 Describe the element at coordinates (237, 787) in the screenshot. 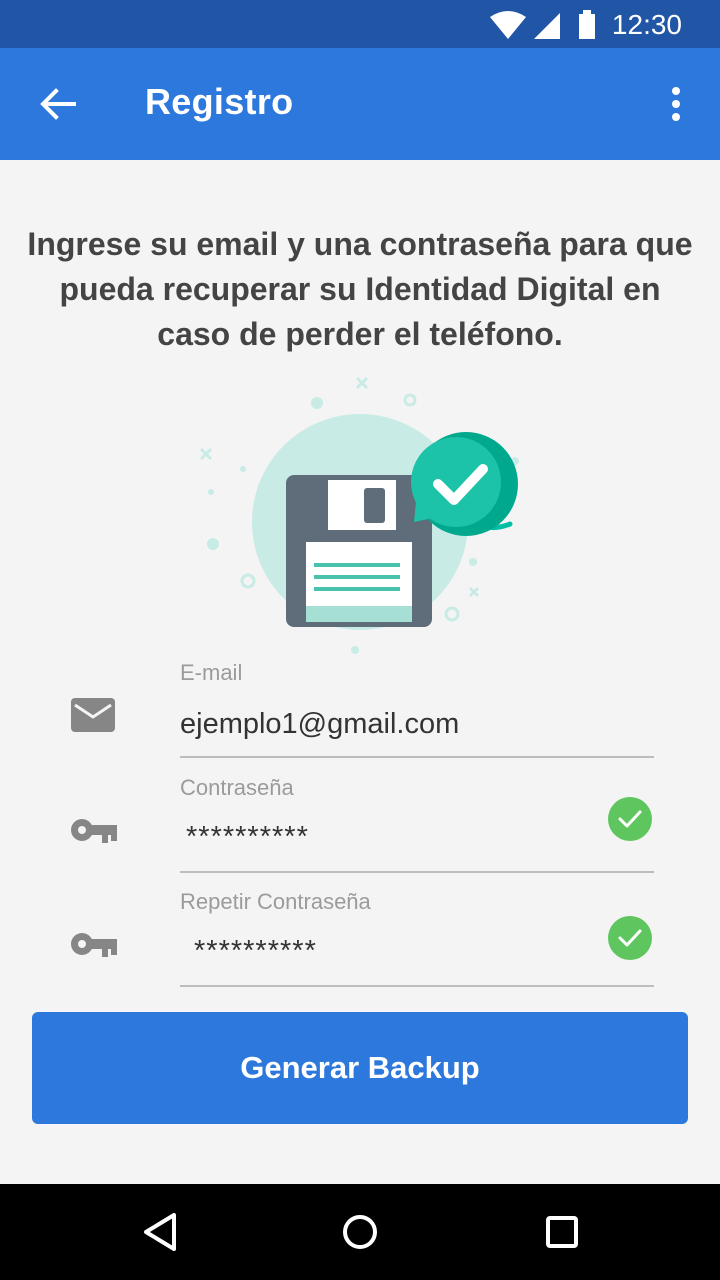

I see `password-label: Contraseña` at that location.